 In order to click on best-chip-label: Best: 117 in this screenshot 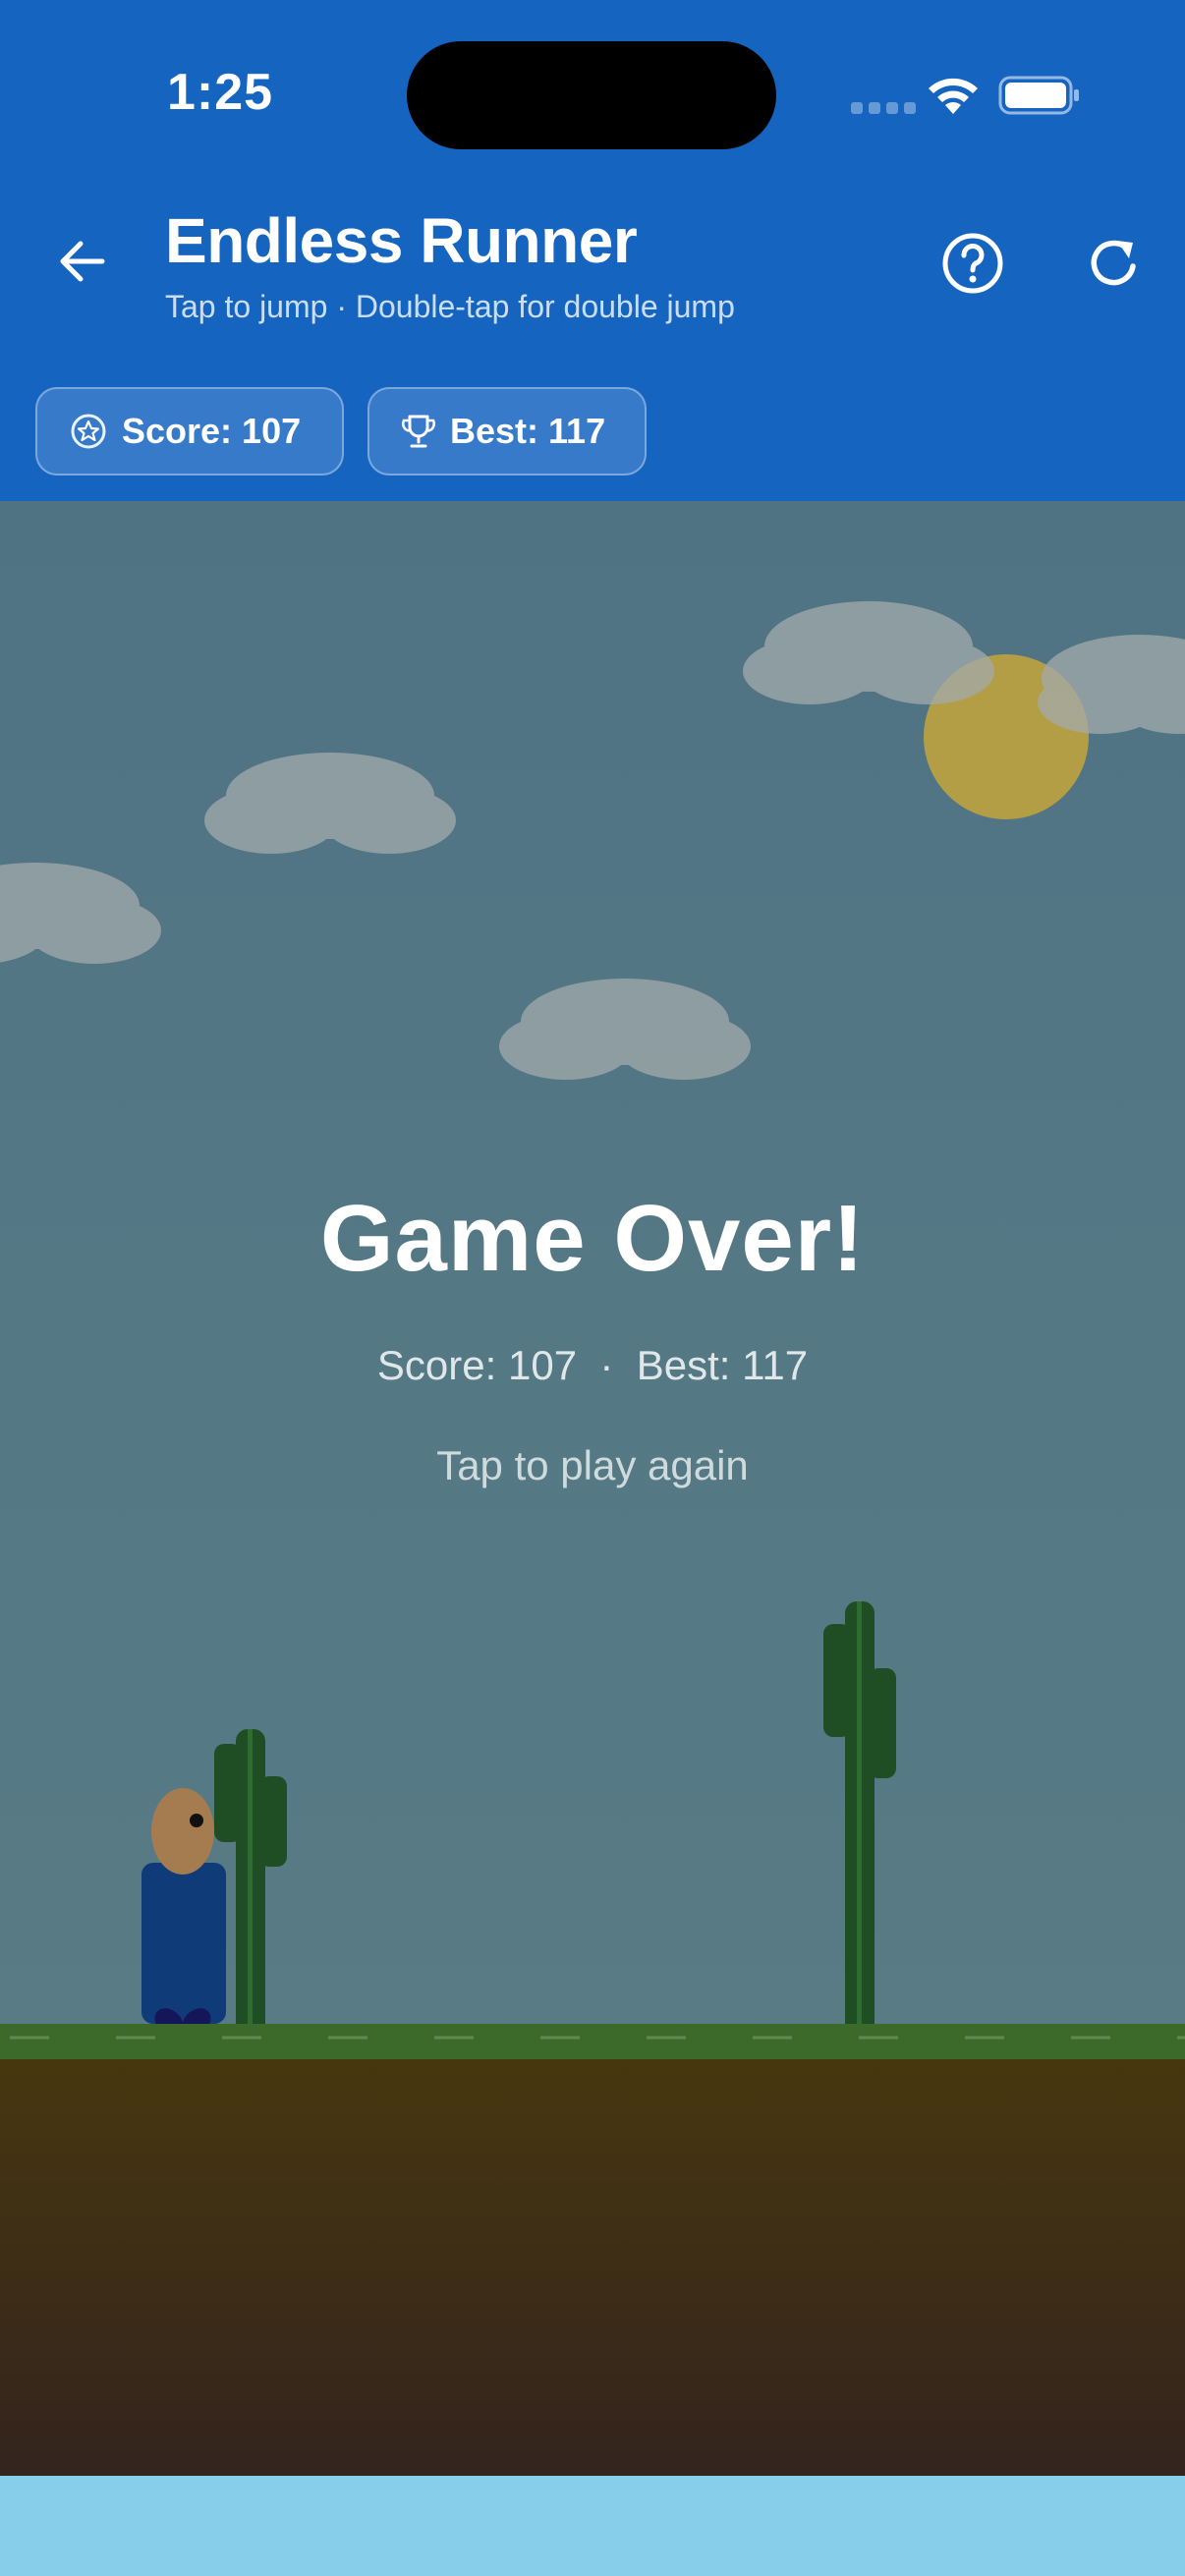, I will do `click(528, 431)`.